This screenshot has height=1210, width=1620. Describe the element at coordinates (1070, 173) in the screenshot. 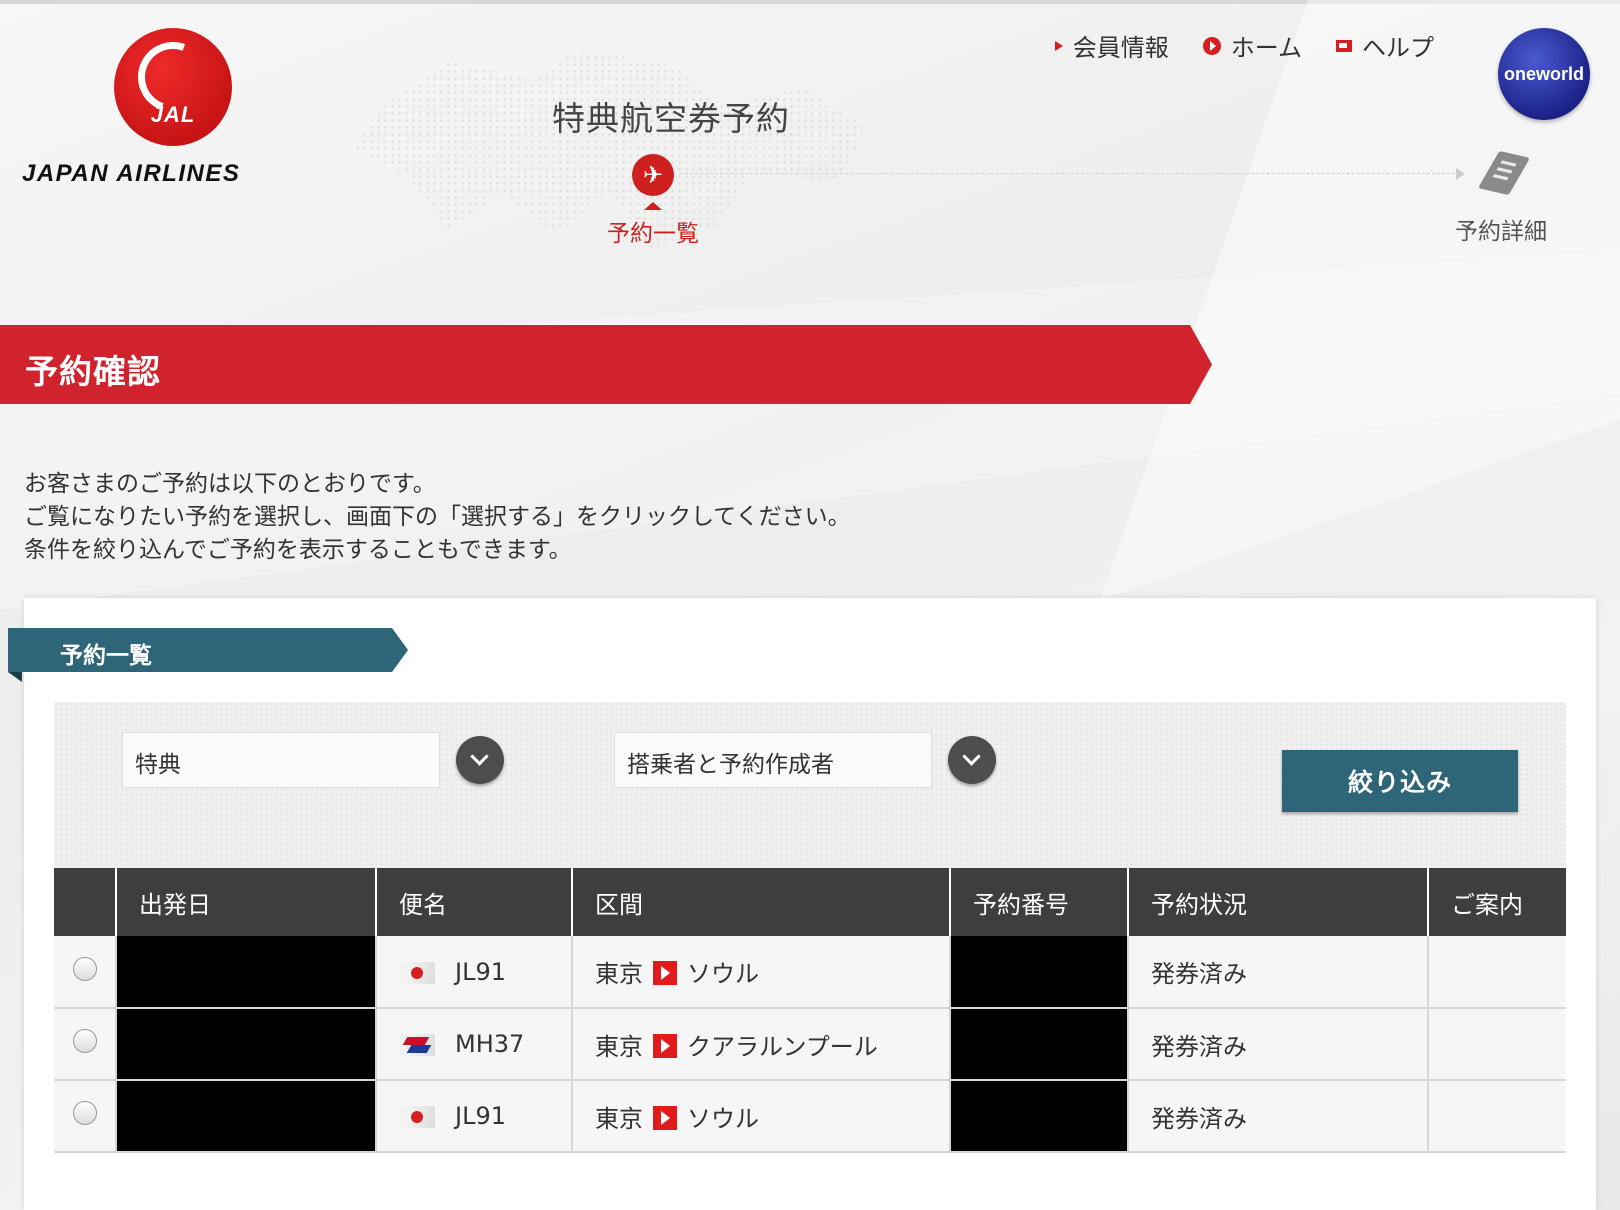

I see `stepper-line` at that location.